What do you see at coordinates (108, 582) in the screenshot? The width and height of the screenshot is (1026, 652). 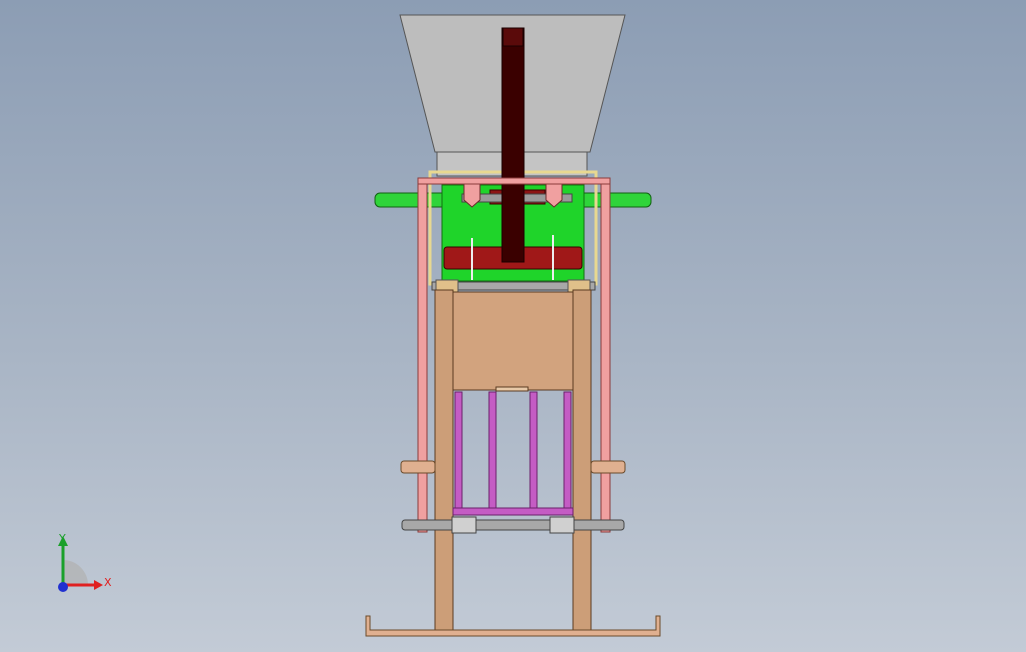 I see `x-axis-label: X` at bounding box center [108, 582].